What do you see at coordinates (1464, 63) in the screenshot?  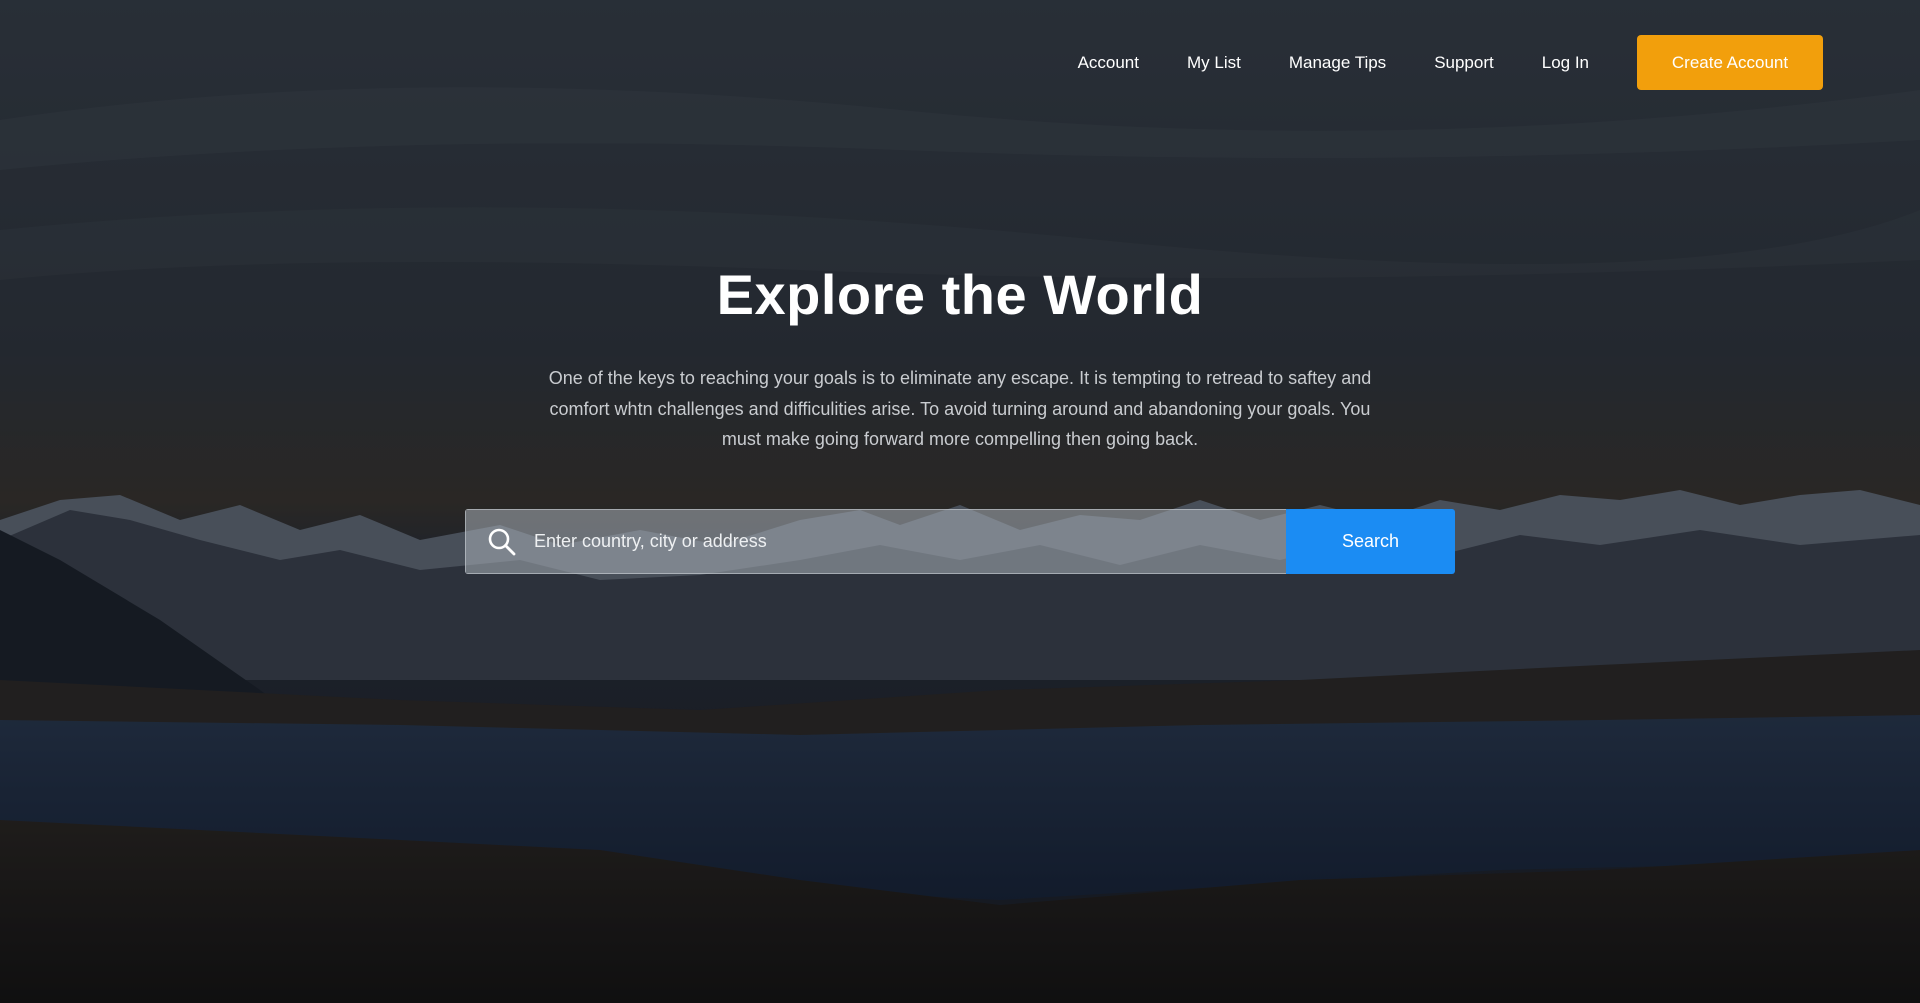 I see `nav-link-support: Support` at bounding box center [1464, 63].